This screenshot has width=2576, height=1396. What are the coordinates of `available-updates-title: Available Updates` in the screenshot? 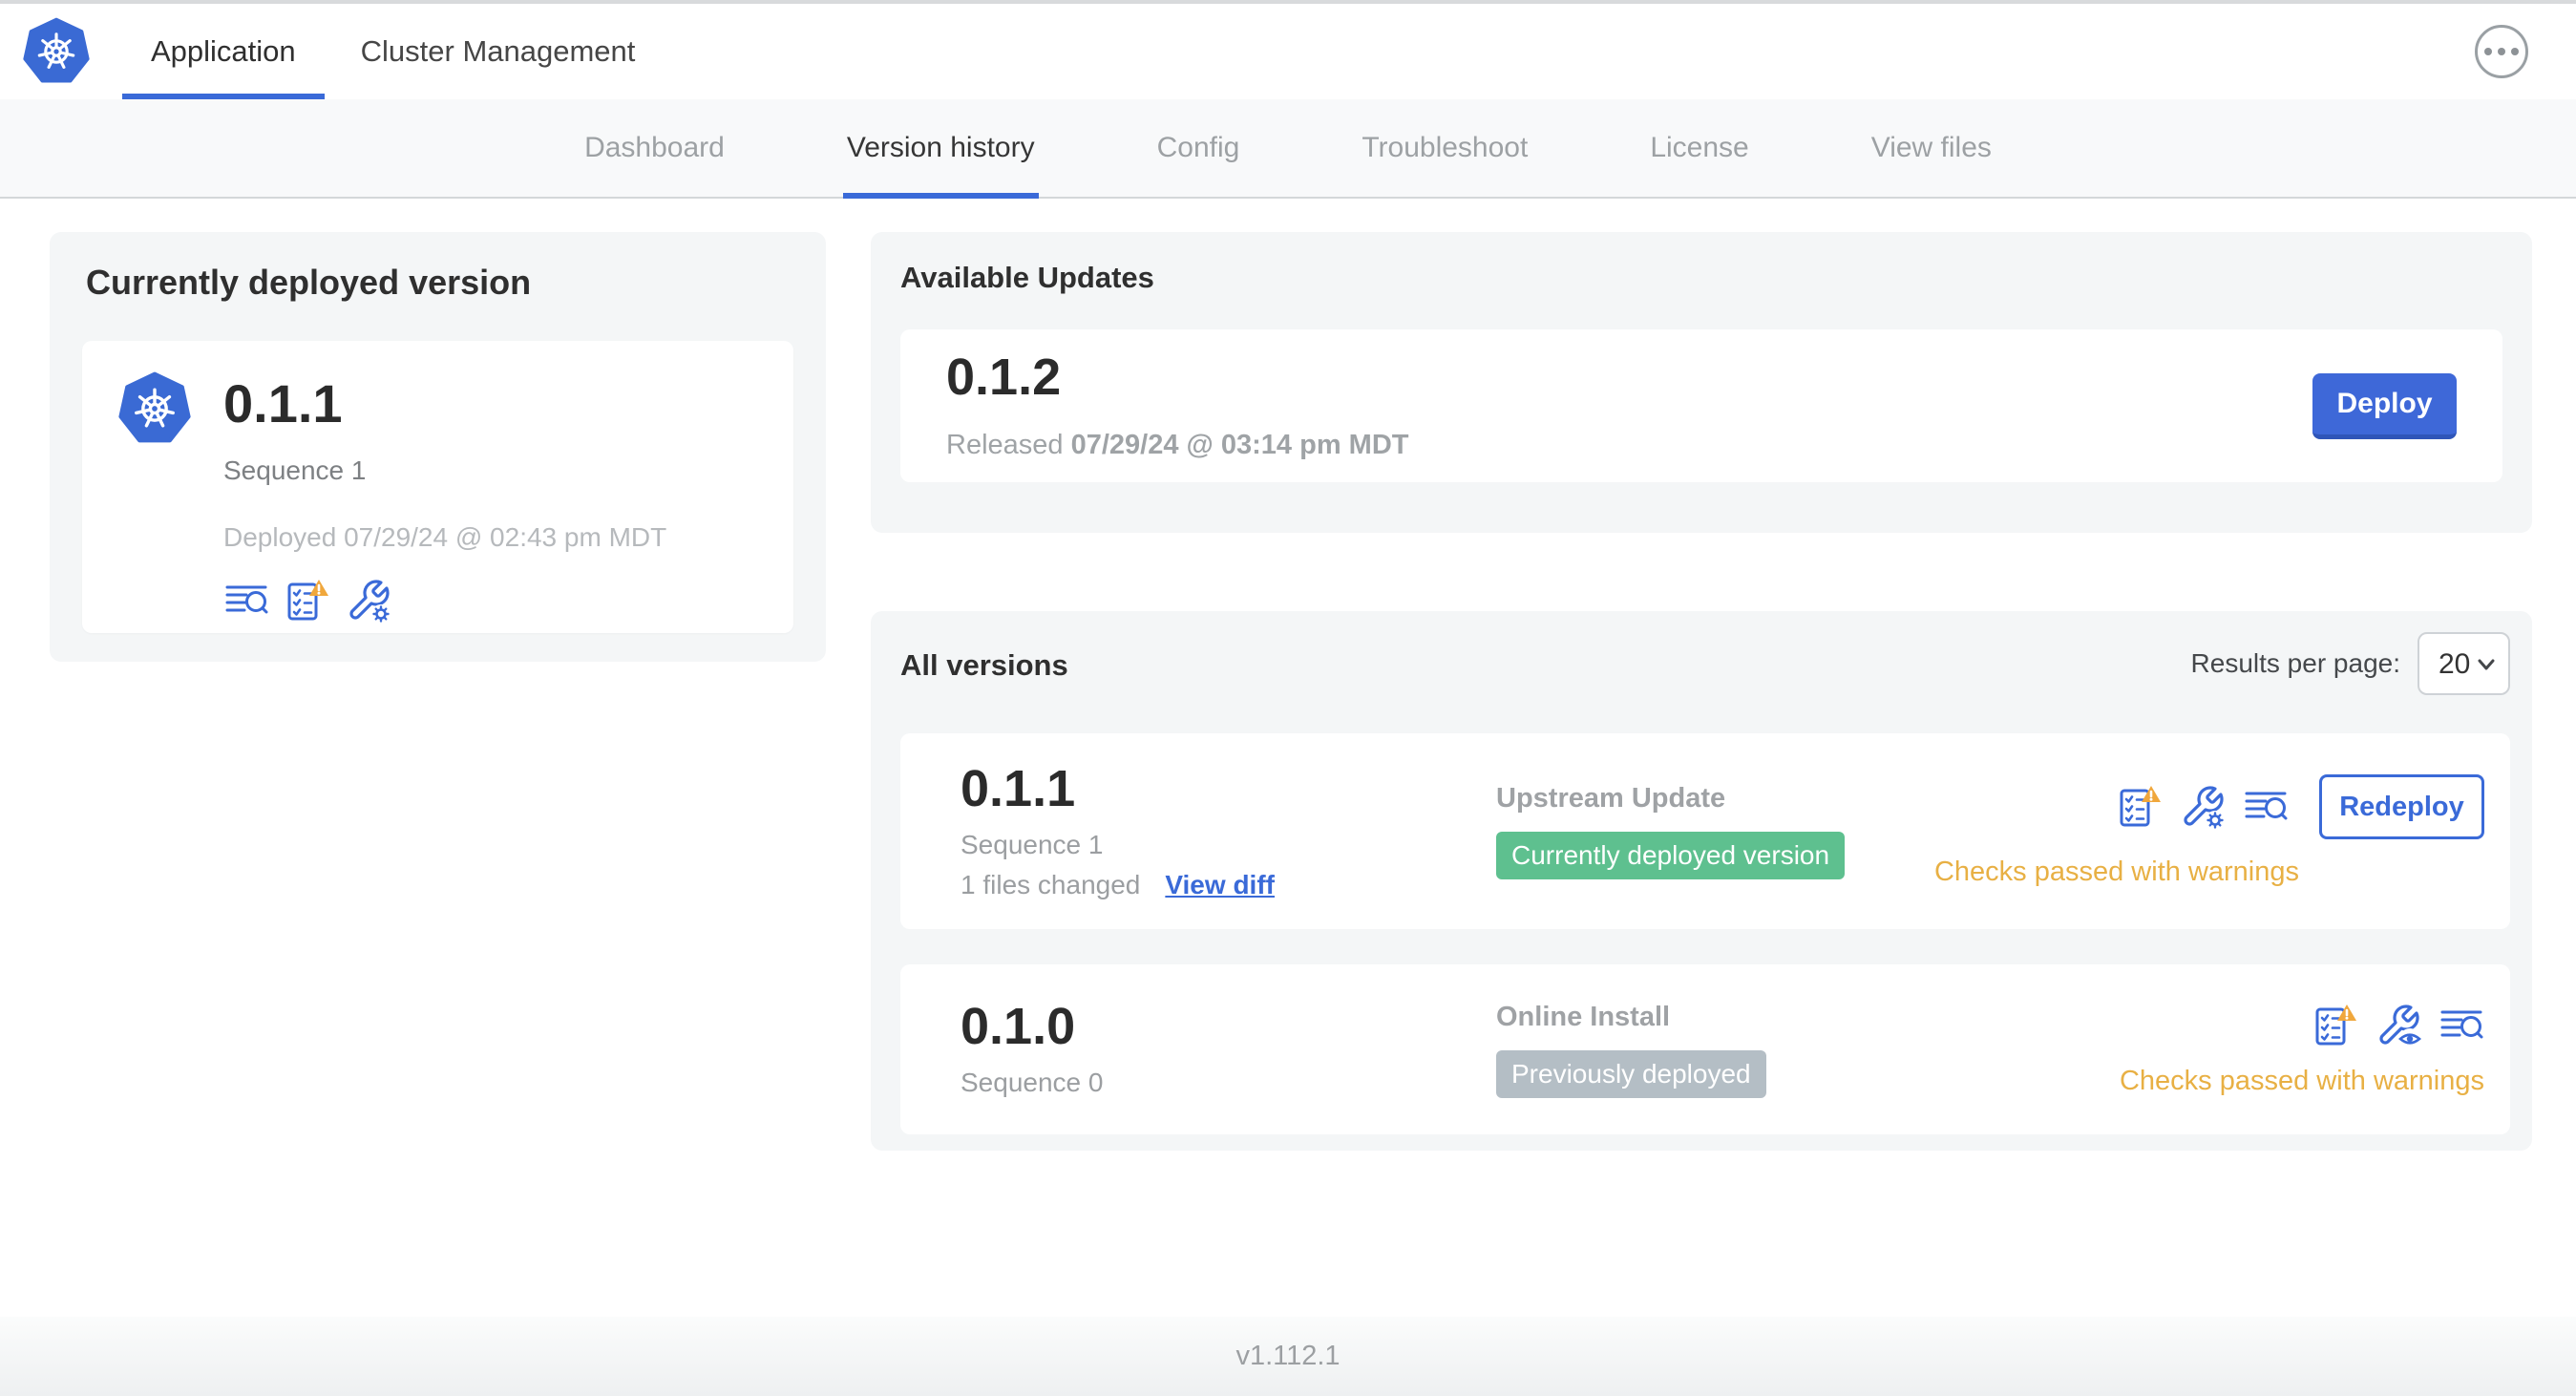 It's located at (1027, 277).